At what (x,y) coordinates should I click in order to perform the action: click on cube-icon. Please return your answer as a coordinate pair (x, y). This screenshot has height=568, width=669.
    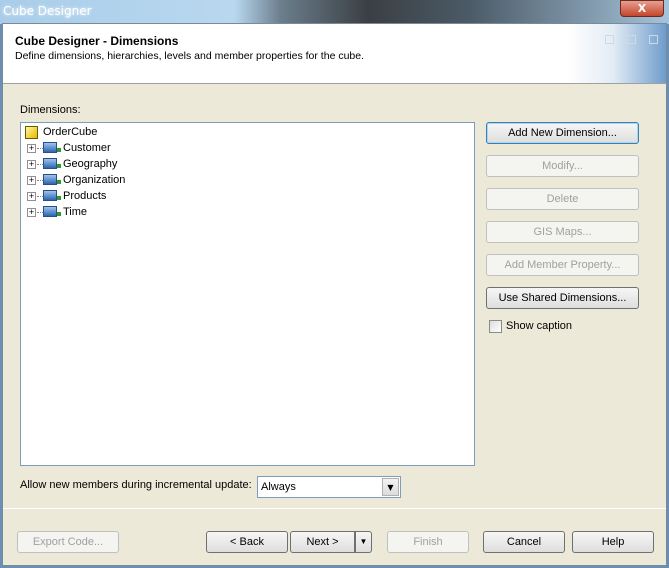
    Looking at the image, I should click on (31, 132).